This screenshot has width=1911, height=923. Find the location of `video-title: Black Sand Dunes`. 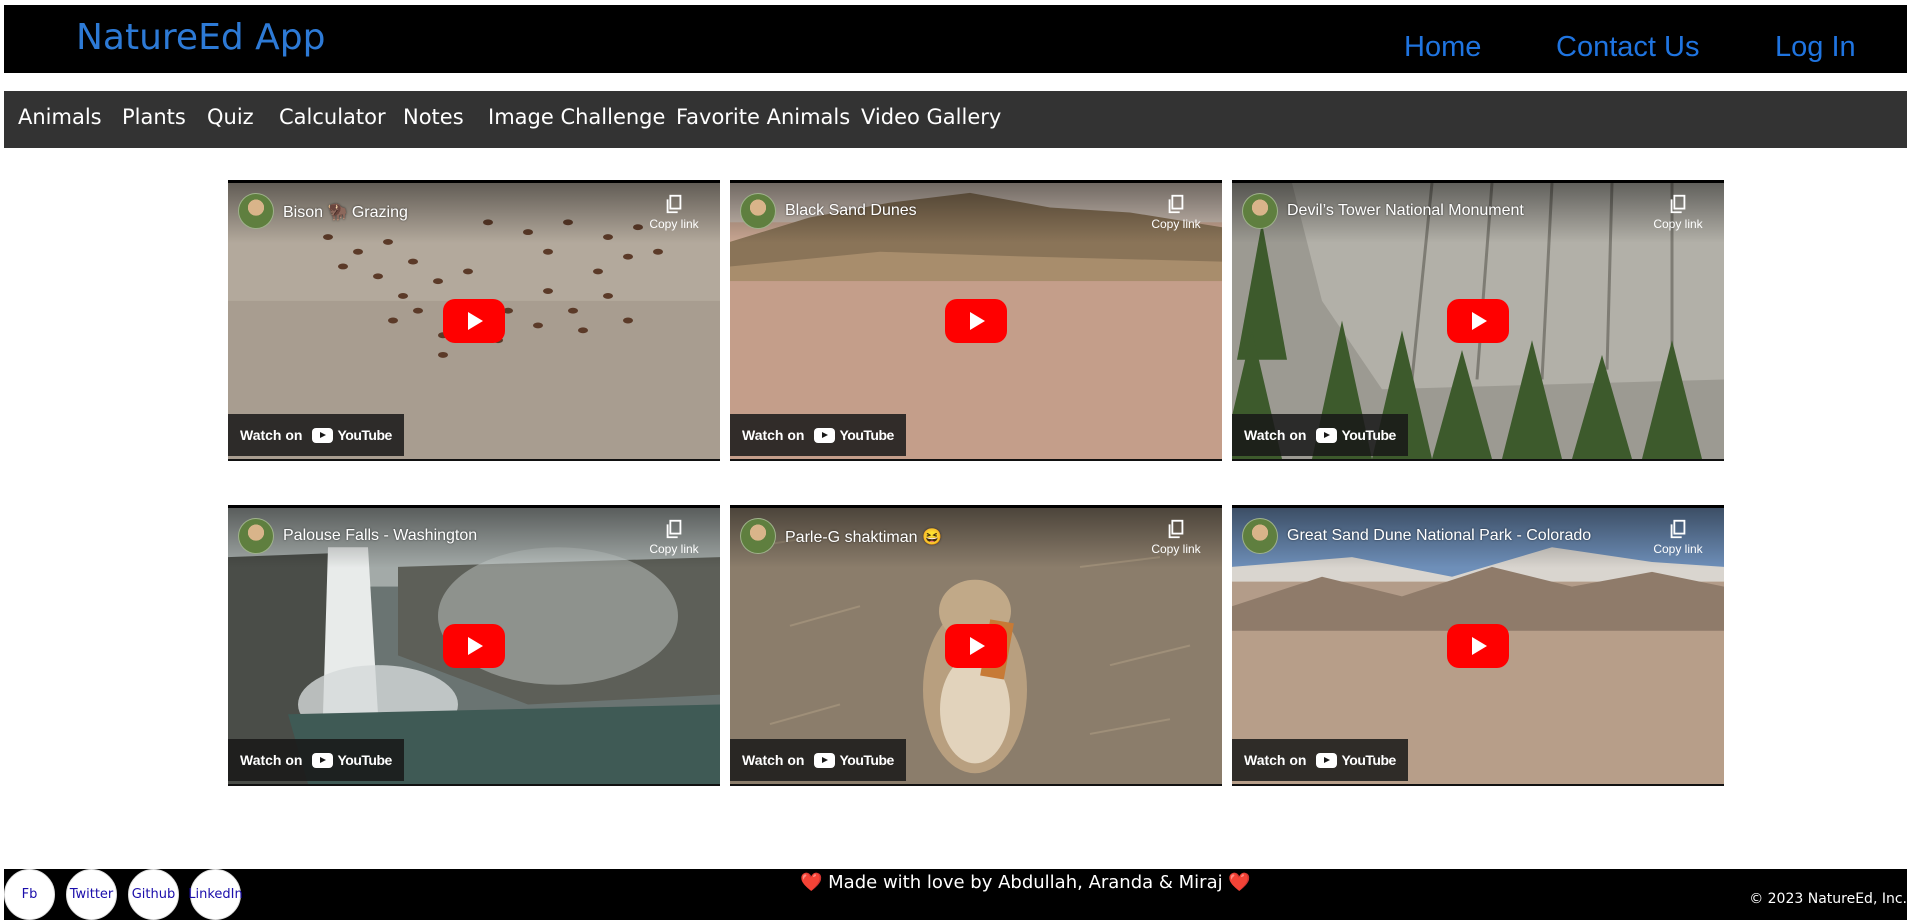

video-title: Black Sand Dunes is located at coordinates (851, 211).